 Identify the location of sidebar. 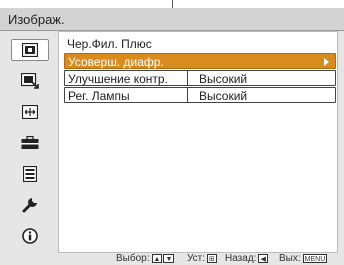
(29, 142).